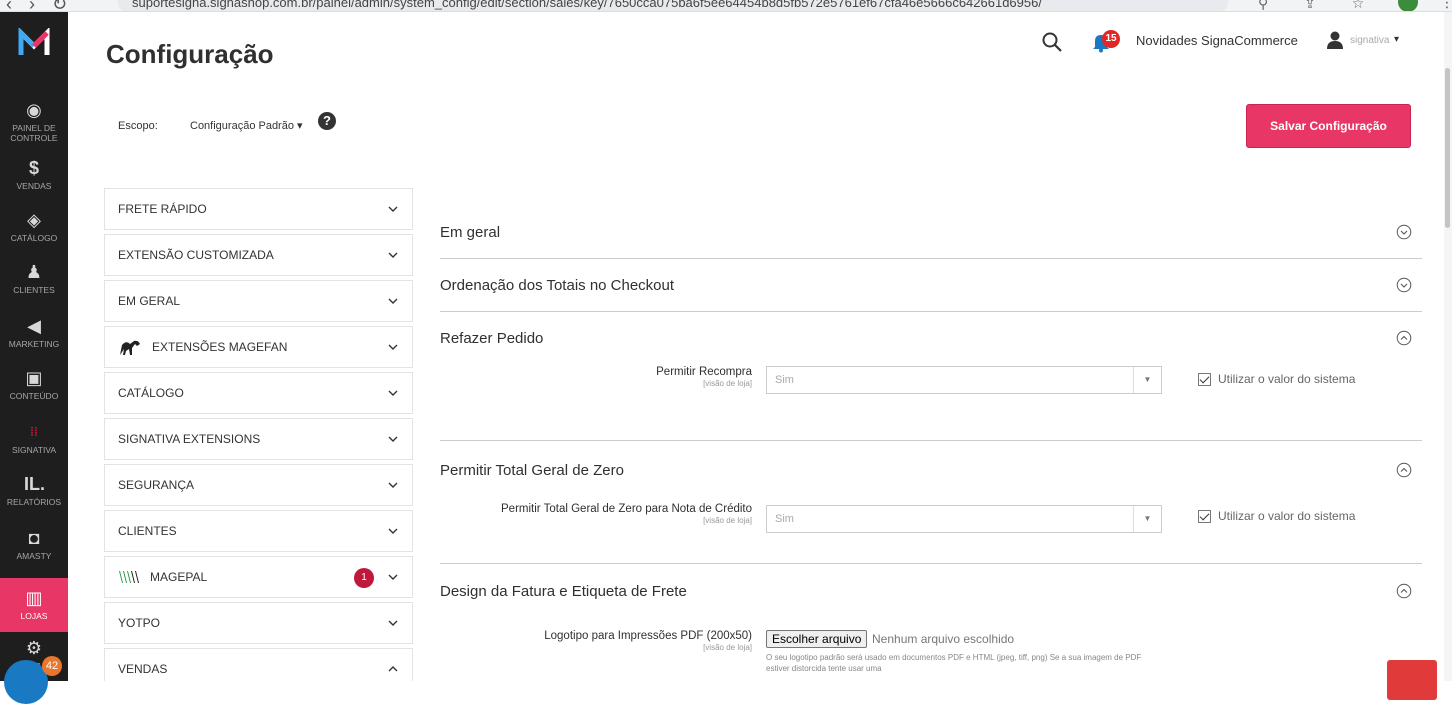  What do you see at coordinates (704, 372) in the screenshot?
I see `field-label-text: Permitir Recompra` at bounding box center [704, 372].